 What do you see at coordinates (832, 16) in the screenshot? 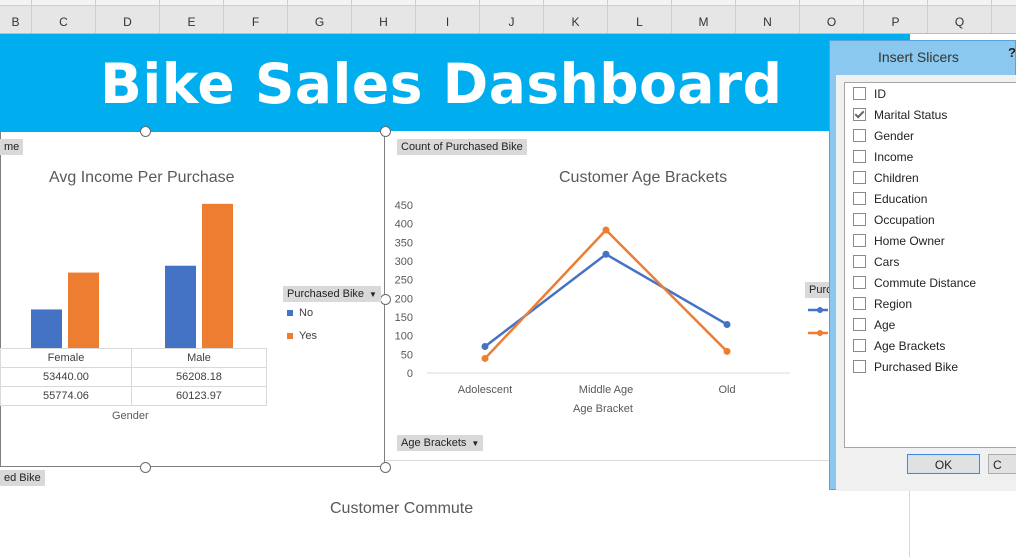
I see `column-header-O: O` at bounding box center [832, 16].